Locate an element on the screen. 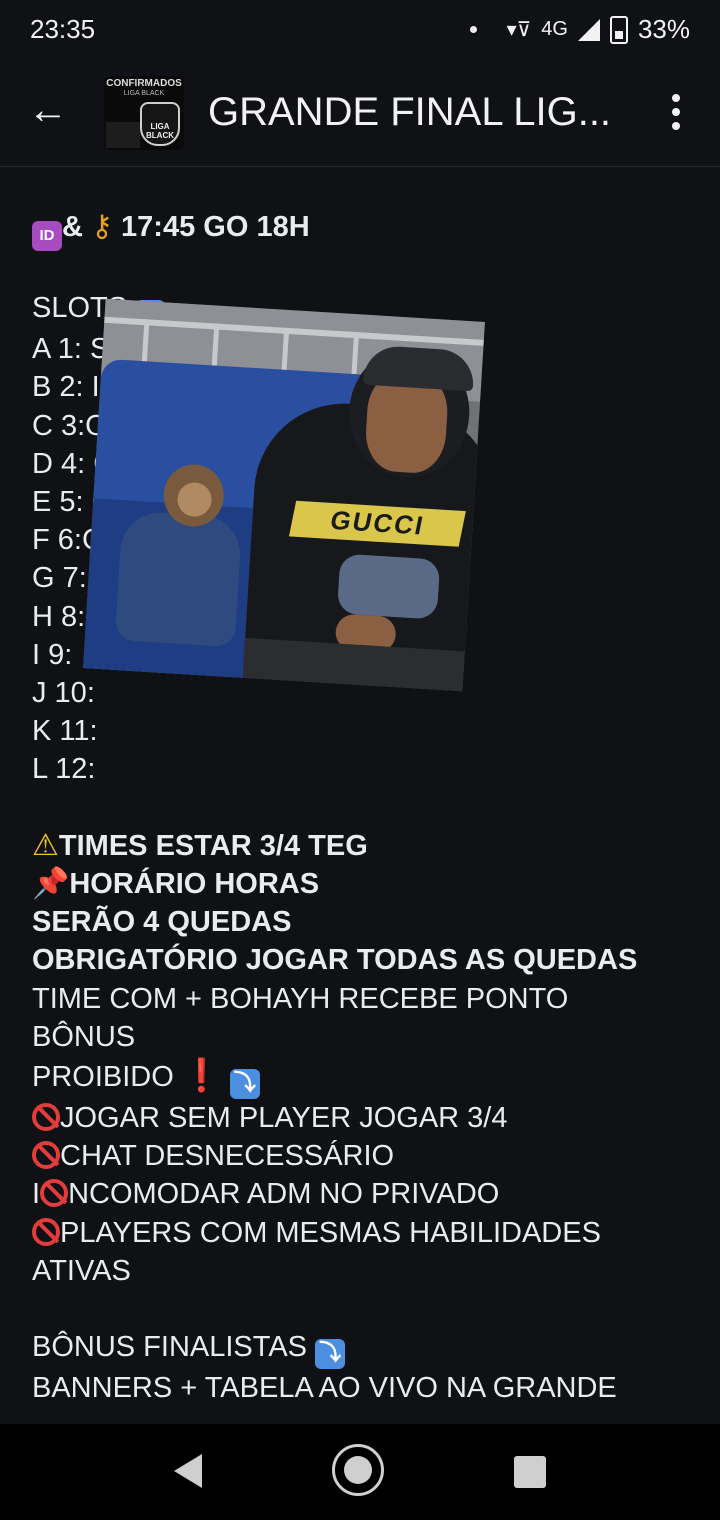 The width and height of the screenshot is (720, 1520). proibido-line: PROIBIDO ❗ ⤵ is located at coordinates (362, 1078).